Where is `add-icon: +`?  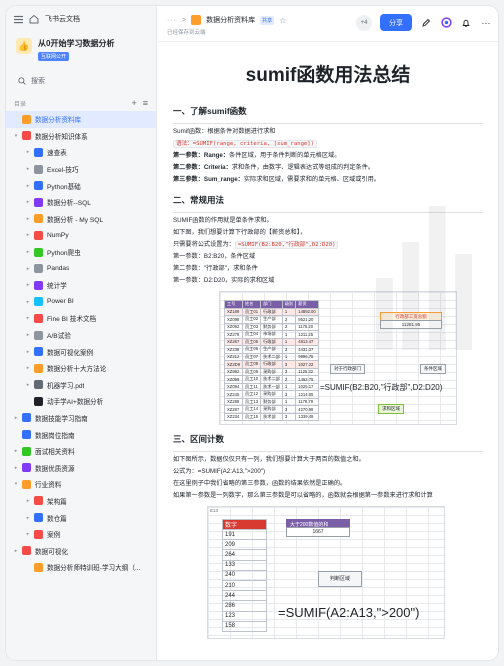 add-icon: + is located at coordinates (133, 103).